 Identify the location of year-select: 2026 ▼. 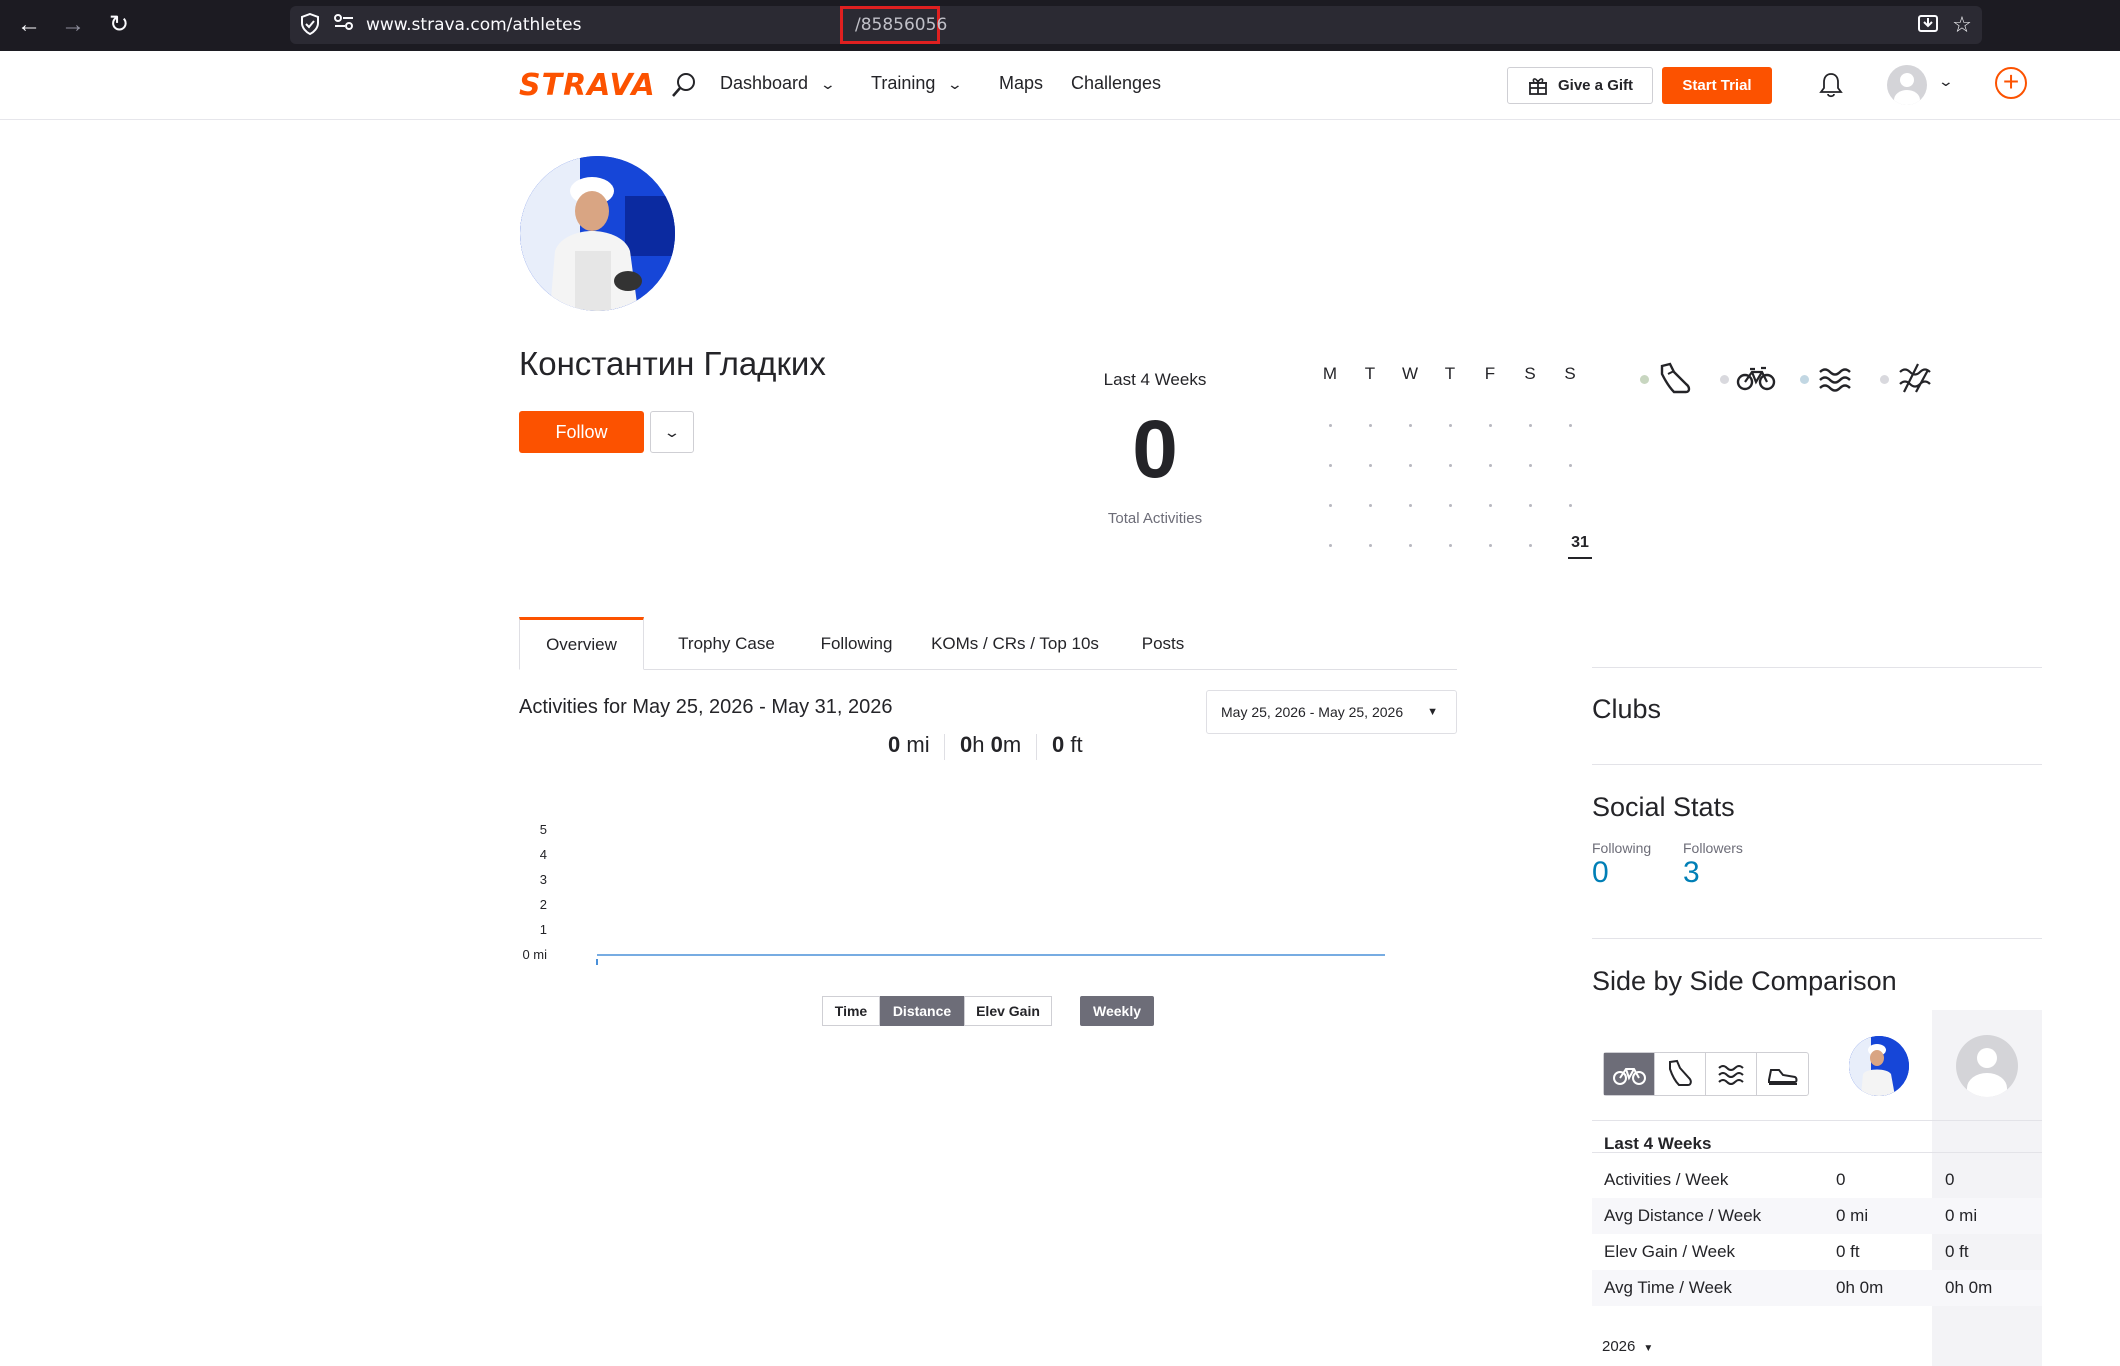
(1627, 1346).